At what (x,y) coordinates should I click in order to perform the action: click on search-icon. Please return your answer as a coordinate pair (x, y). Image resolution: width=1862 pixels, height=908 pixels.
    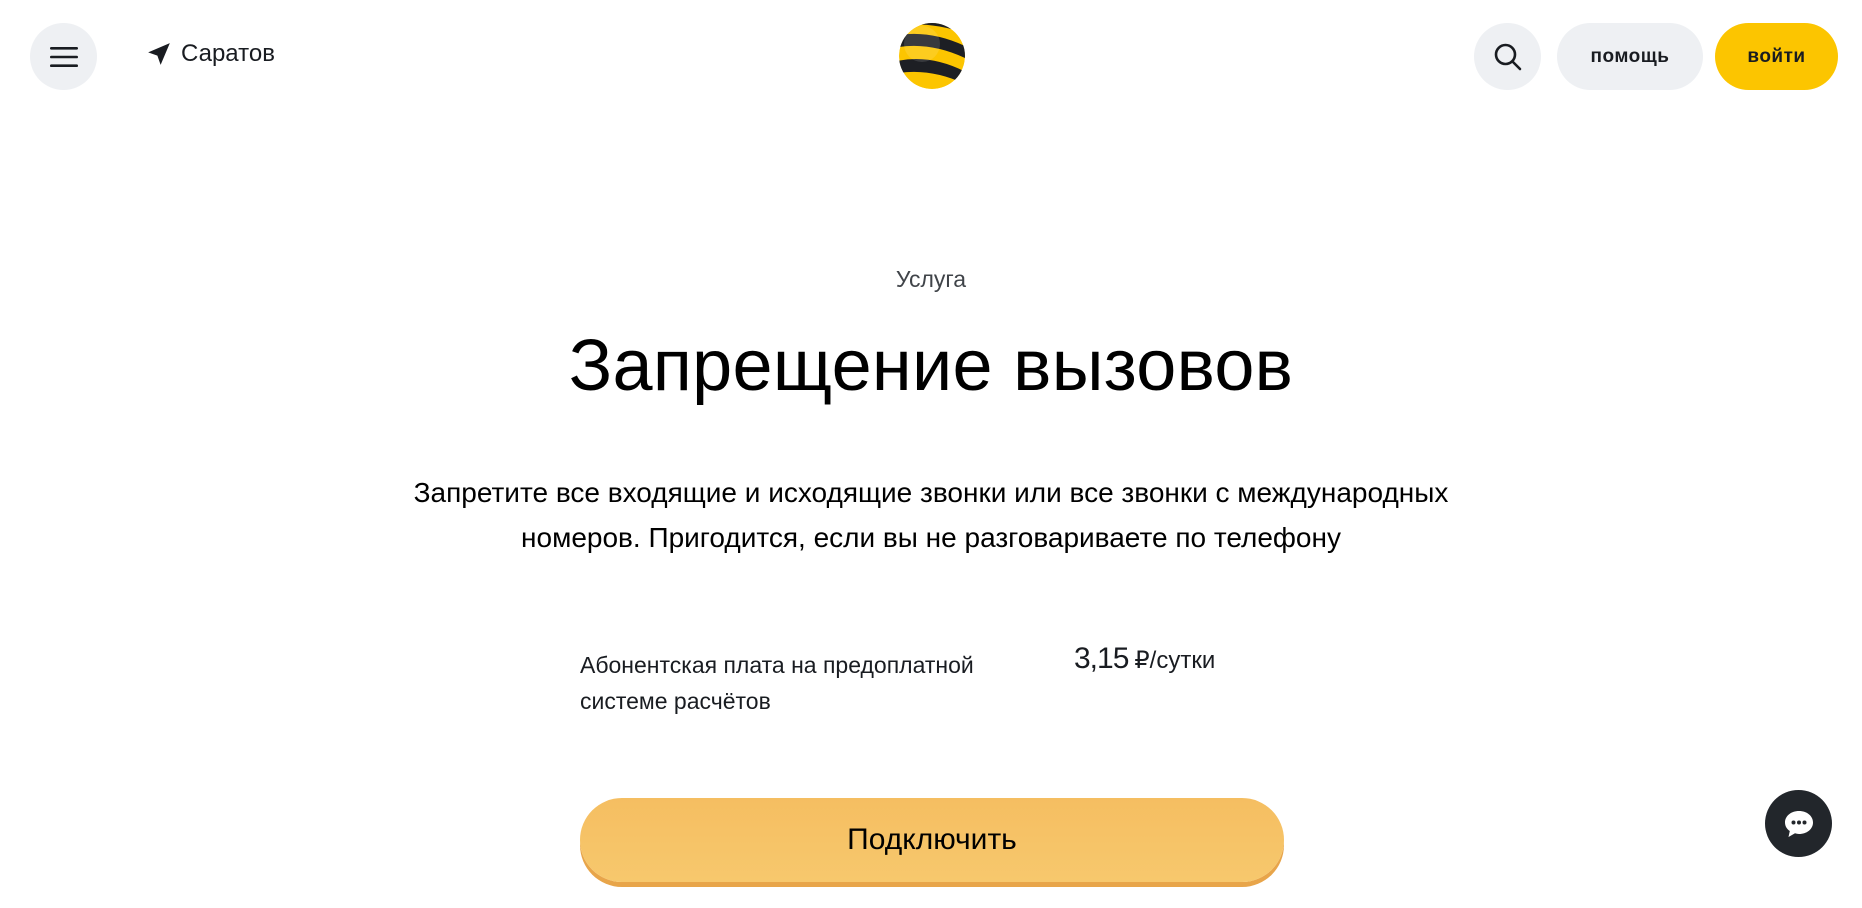
    Looking at the image, I should click on (1507, 56).